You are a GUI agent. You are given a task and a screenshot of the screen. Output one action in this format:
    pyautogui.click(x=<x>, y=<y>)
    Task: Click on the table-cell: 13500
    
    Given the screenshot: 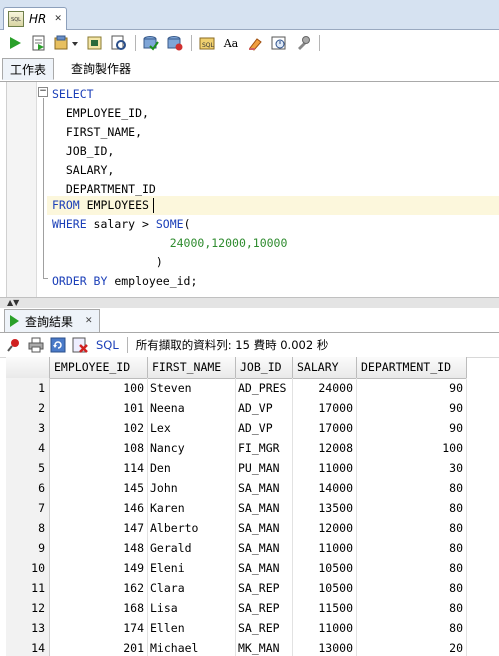 What is the action you would take?
    pyautogui.click(x=325, y=508)
    